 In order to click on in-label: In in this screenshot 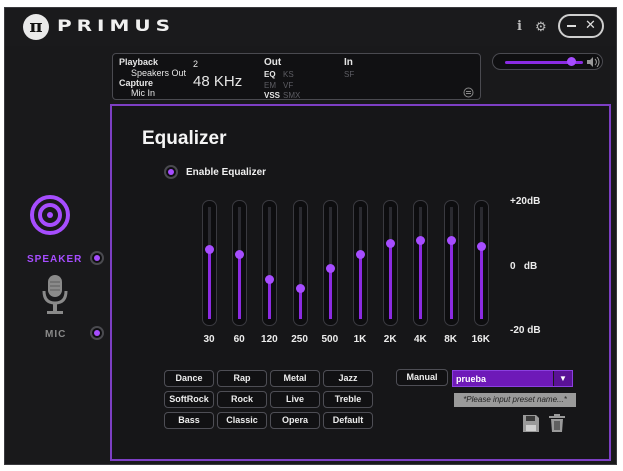, I will do `click(348, 62)`.